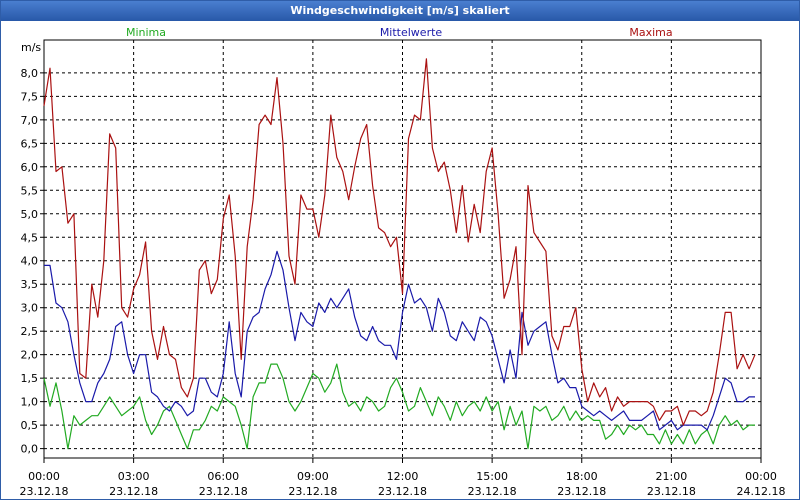  I want to click on x-tick-time-label: 06:00, so click(223, 476).